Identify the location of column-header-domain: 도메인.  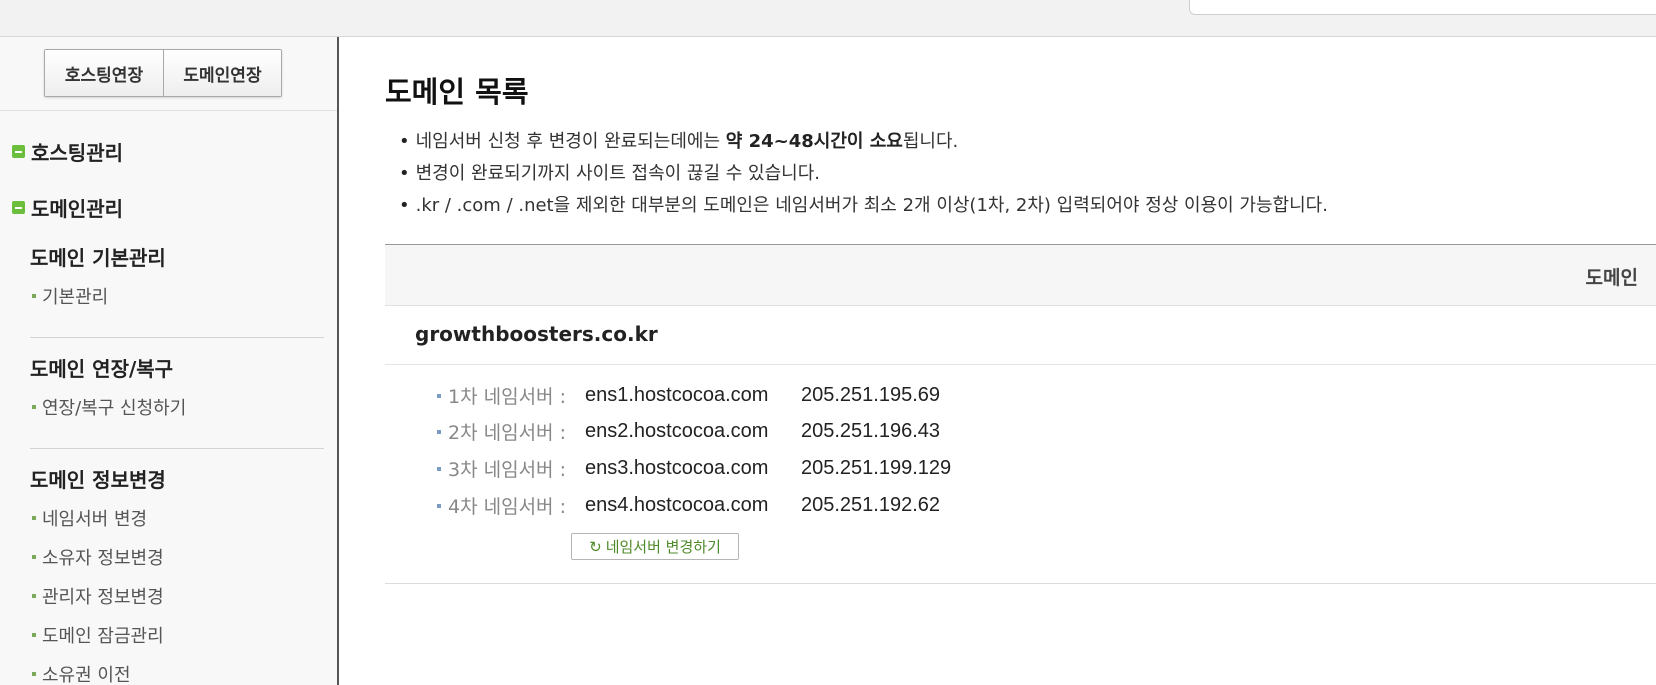
(1611, 278).